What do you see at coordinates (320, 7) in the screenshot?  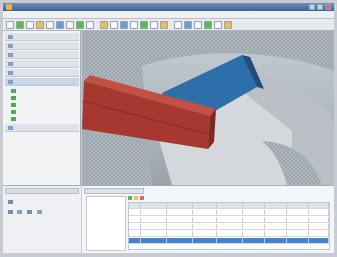 I see `maximize-icon` at bounding box center [320, 7].